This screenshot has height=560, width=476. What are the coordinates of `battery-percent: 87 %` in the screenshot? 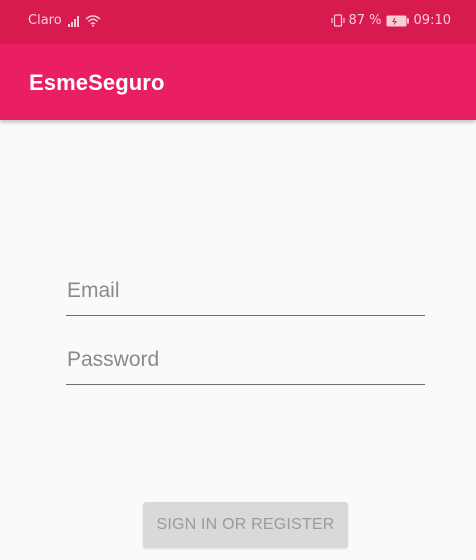 It's located at (365, 20).